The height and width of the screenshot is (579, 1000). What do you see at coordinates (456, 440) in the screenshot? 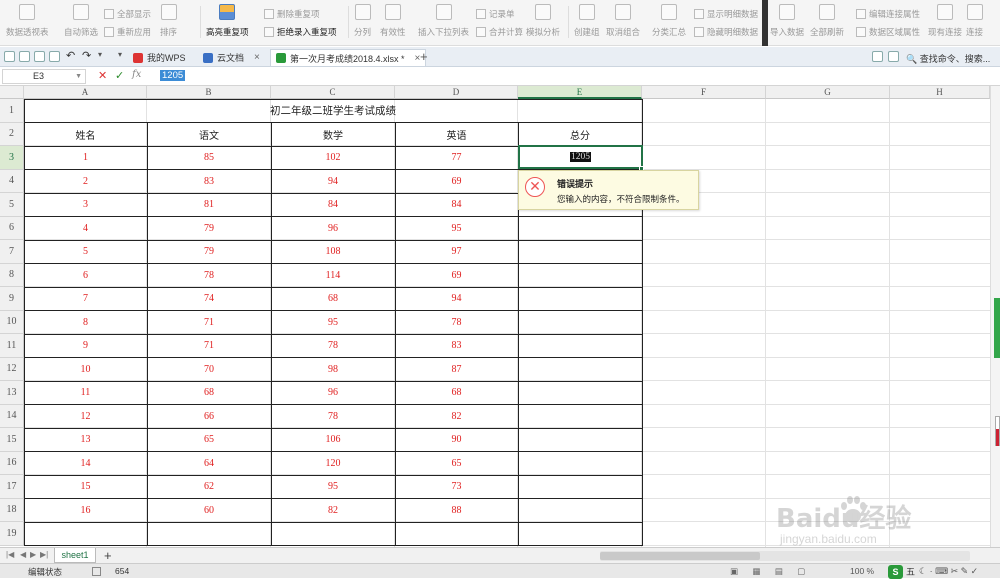
I see `table-cell: 90` at bounding box center [456, 440].